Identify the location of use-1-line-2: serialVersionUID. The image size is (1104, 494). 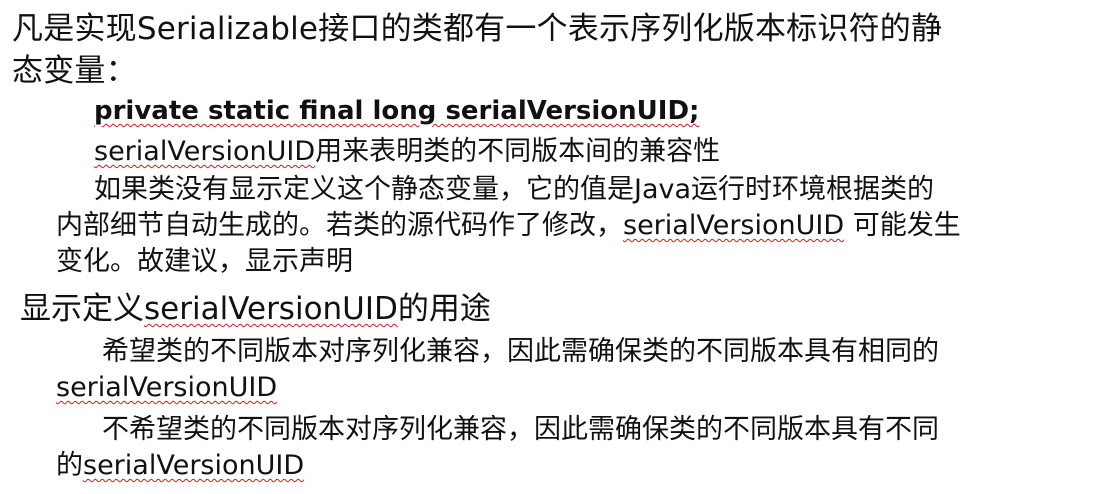
(166, 387).